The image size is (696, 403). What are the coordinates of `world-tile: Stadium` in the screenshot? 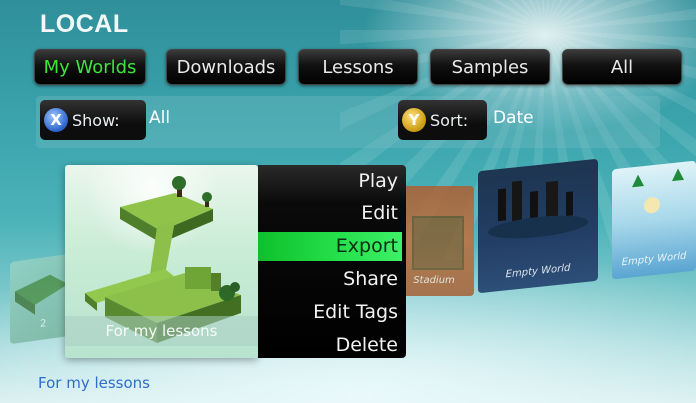 It's located at (438, 241).